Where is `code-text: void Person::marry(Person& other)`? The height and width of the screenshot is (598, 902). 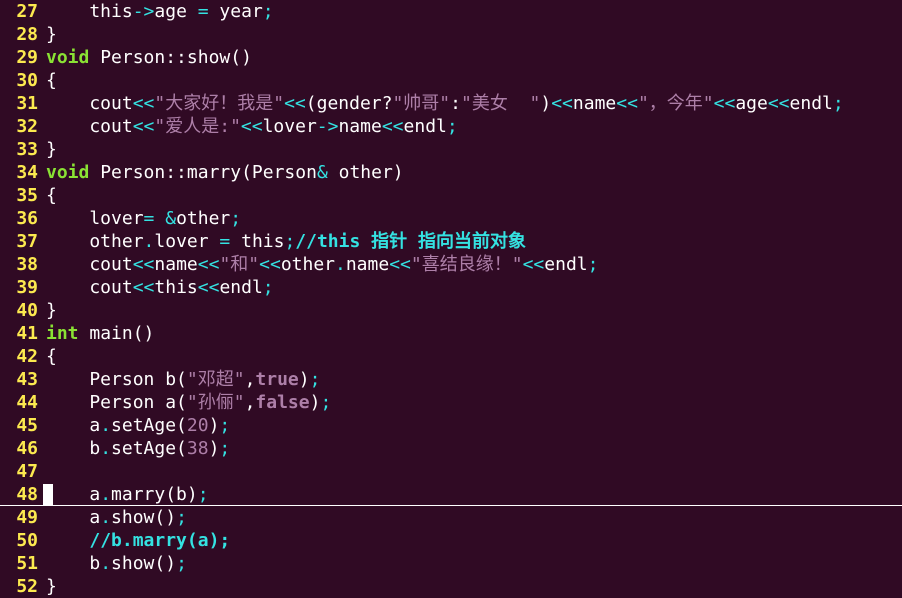
code-text: void Person::marry(Person& other) is located at coordinates (221, 172).